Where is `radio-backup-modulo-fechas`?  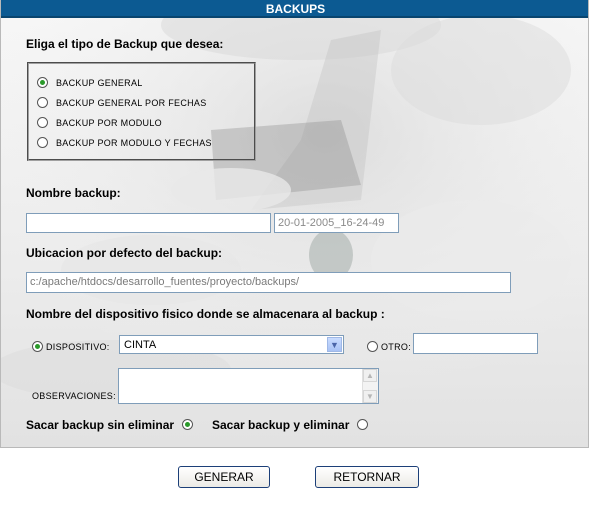
radio-backup-modulo-fechas is located at coordinates (42, 142).